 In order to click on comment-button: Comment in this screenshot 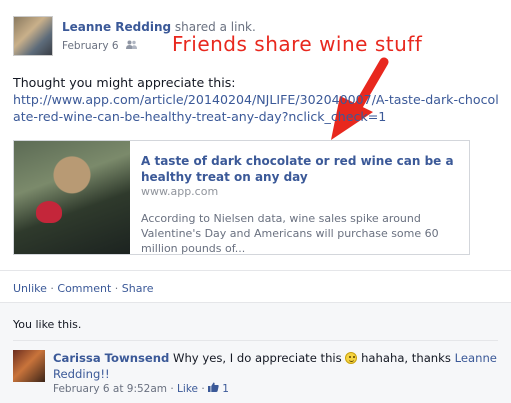, I will do `click(84, 288)`.